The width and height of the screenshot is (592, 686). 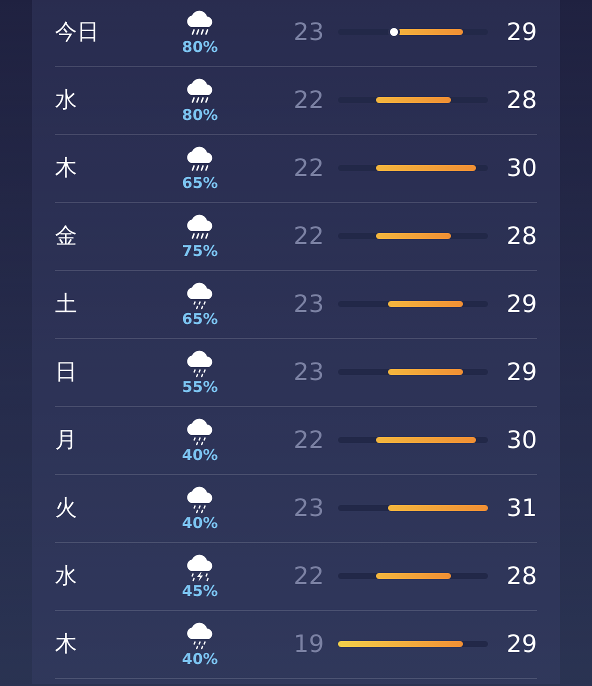 What do you see at coordinates (66, 237) in the screenshot?
I see `day-label: 金` at bounding box center [66, 237].